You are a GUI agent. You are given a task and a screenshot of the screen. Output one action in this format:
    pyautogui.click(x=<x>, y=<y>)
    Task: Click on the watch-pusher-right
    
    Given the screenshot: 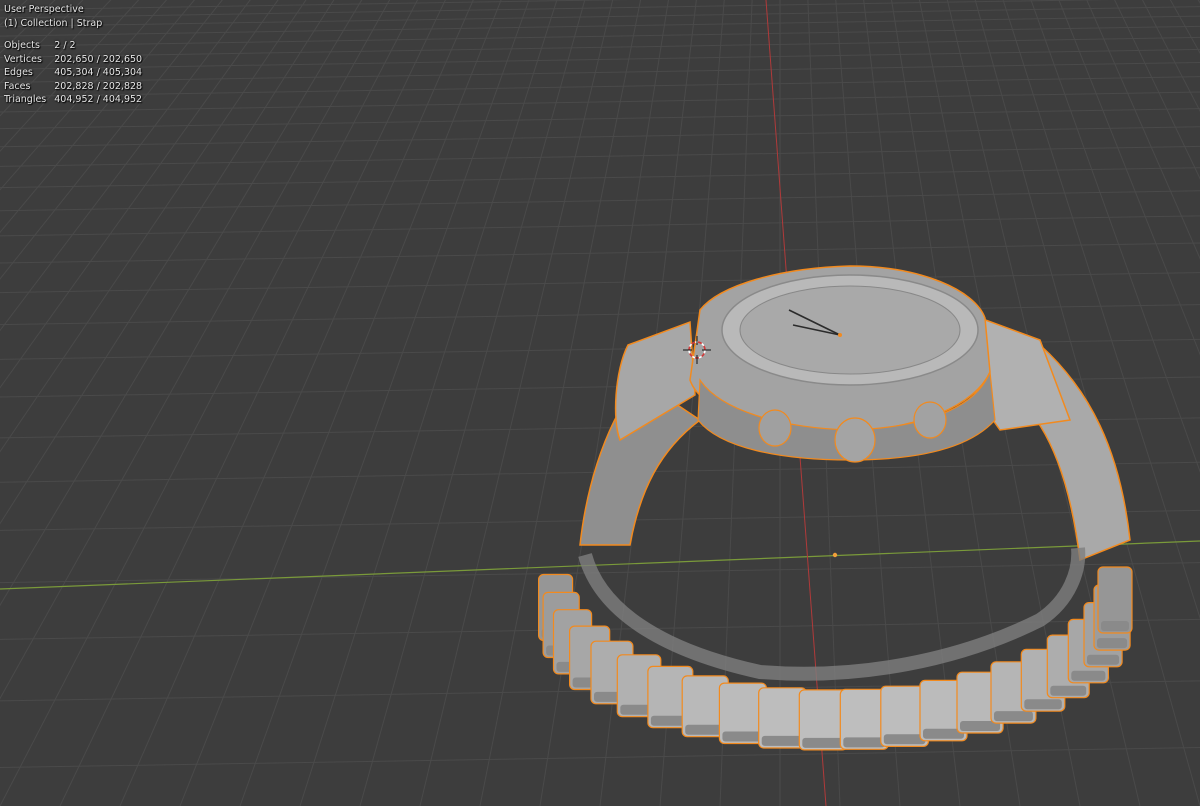 What is the action you would take?
    pyautogui.click(x=930, y=420)
    